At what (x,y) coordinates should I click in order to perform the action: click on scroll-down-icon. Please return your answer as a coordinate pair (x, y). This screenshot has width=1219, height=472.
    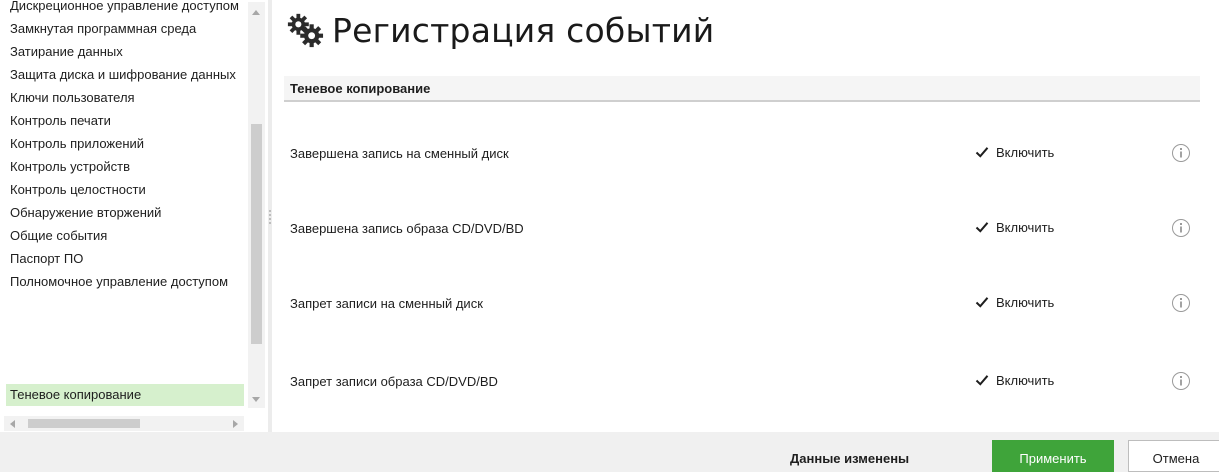
    Looking at the image, I should click on (256, 399).